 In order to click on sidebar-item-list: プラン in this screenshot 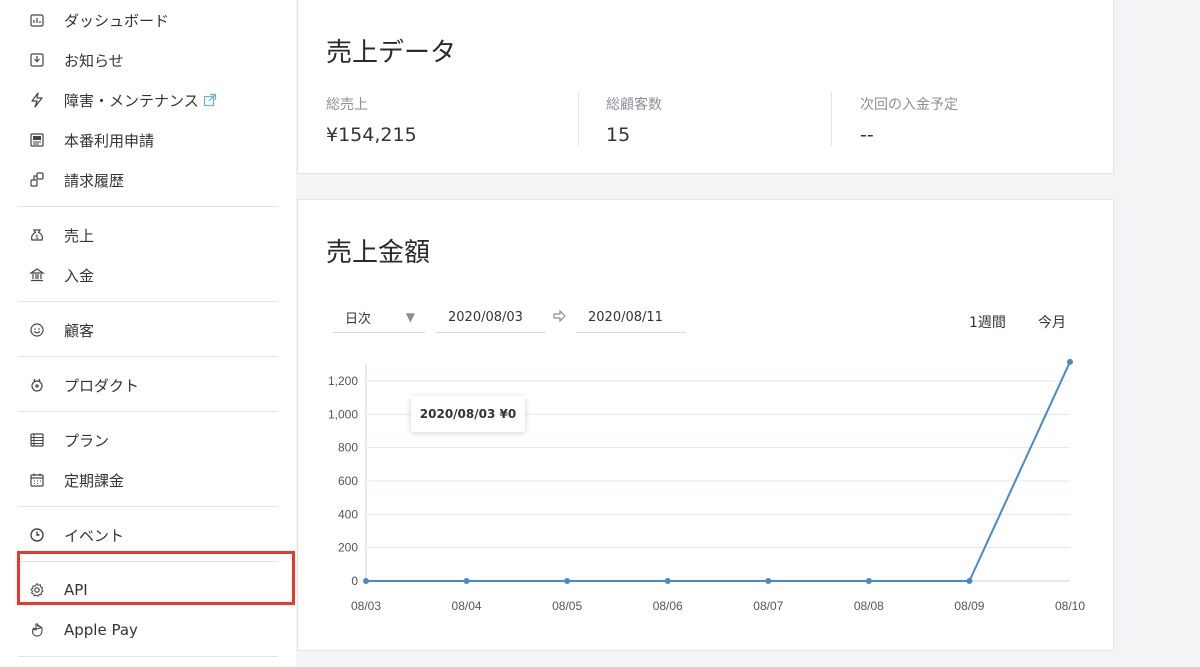, I will do `click(148, 440)`.